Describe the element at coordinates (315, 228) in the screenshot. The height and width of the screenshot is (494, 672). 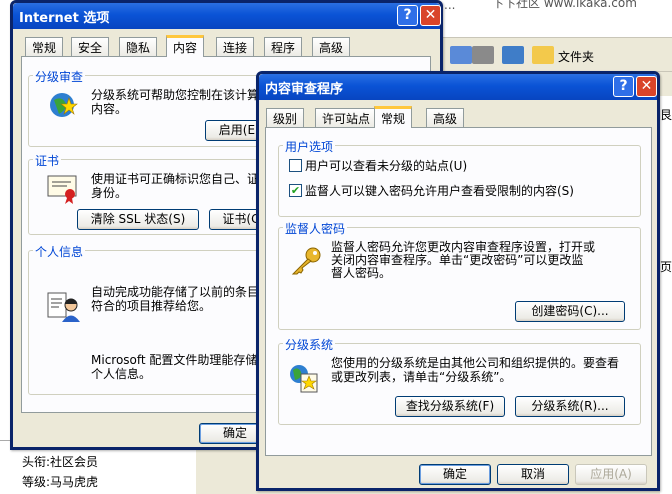
I see `supervisor-password-group-label: 监督人密码` at that location.